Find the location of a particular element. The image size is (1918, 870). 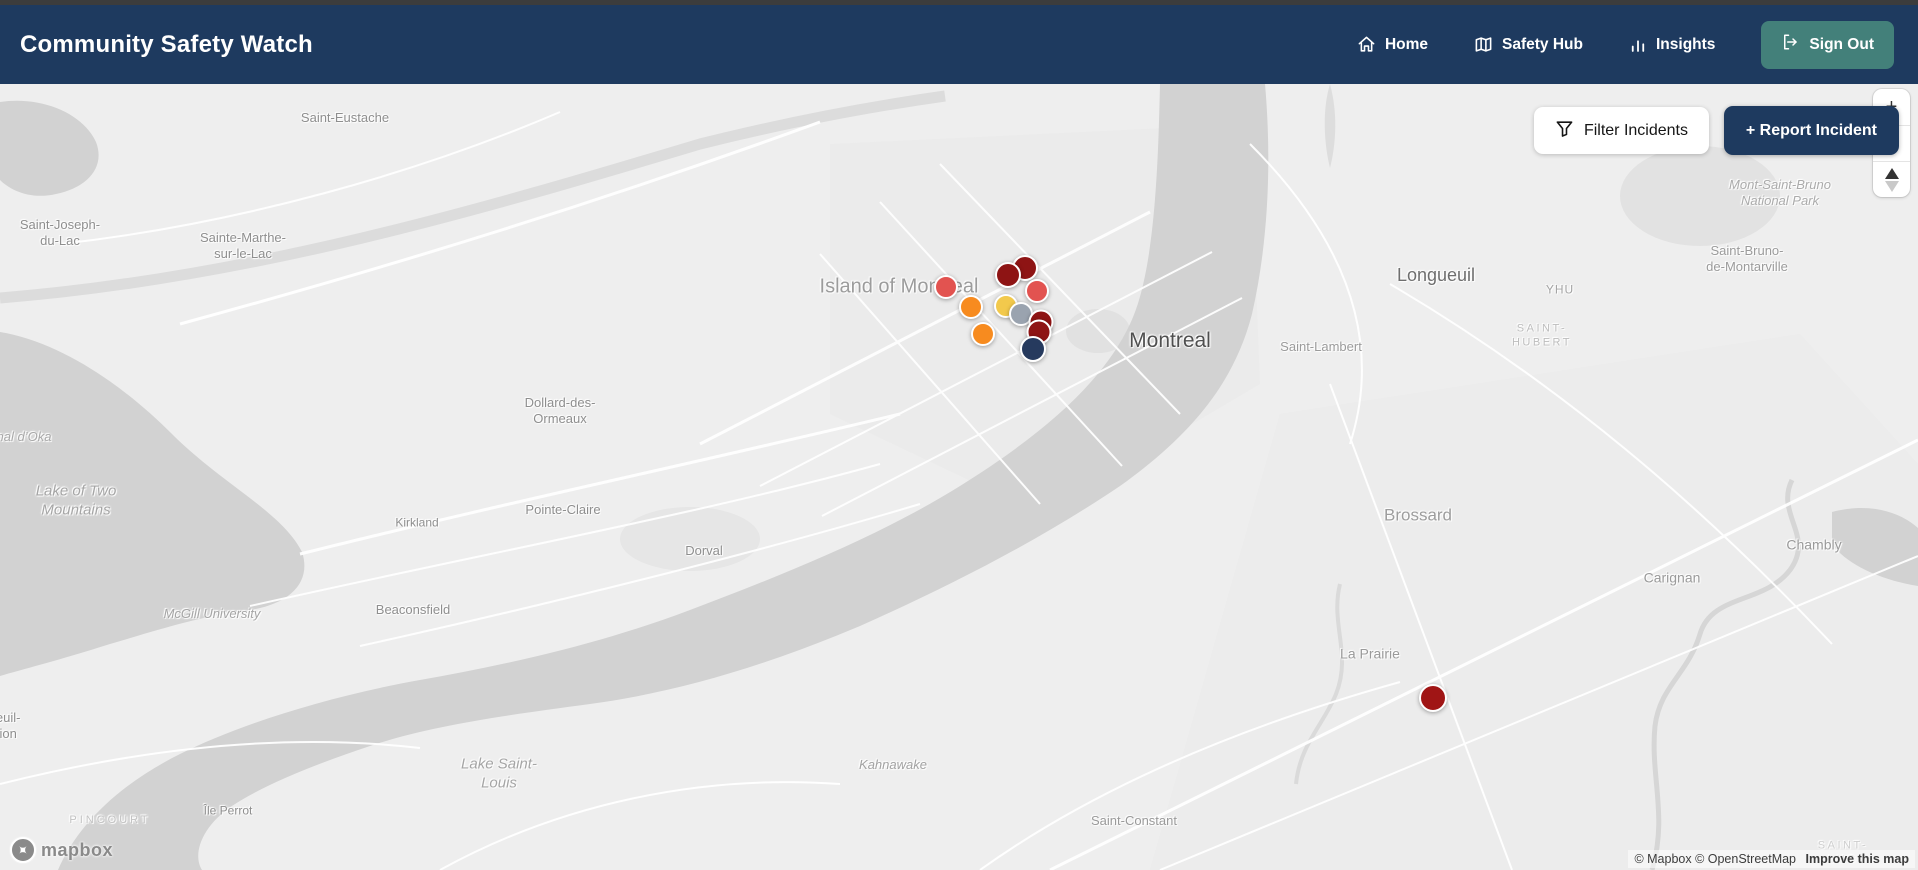

map-label: Saint-Joseph- du-Lac is located at coordinates (60, 232).